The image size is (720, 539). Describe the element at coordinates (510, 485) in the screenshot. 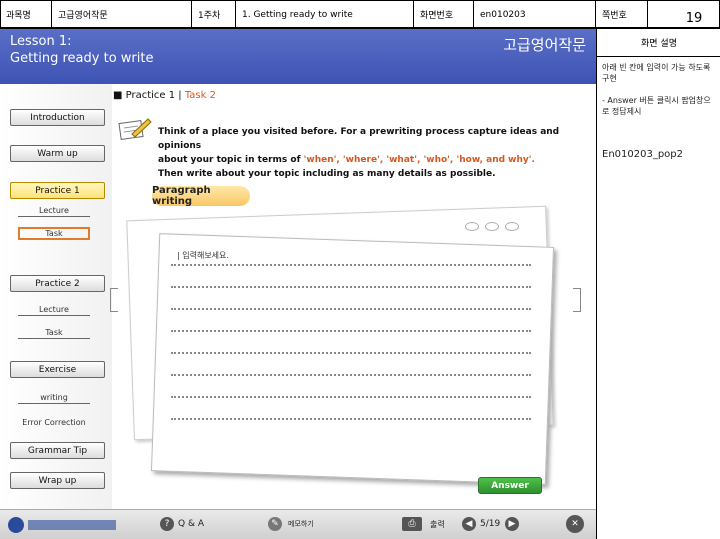

I see `answer-button: Answer` at that location.